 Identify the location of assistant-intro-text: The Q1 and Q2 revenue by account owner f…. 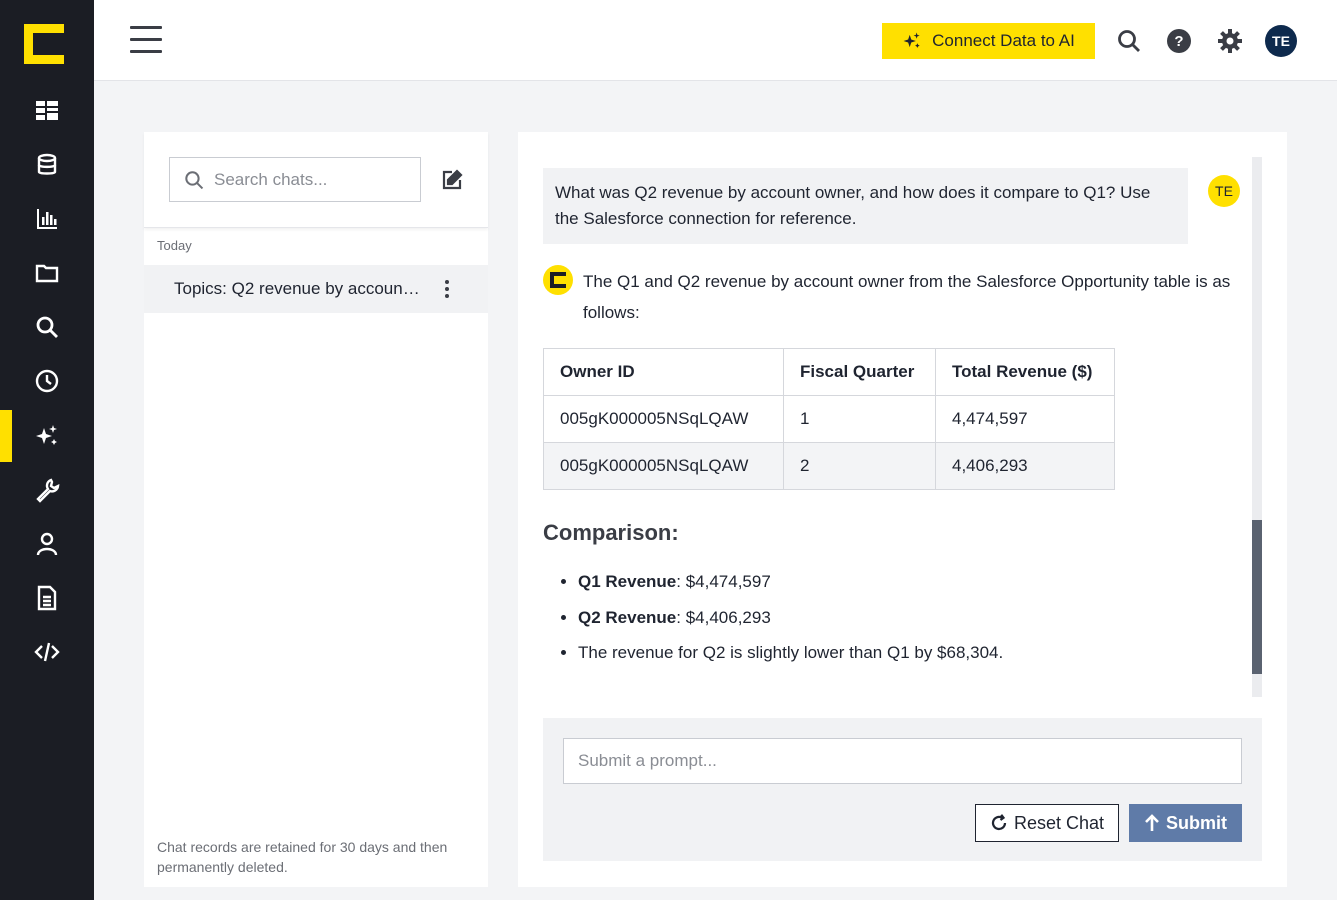
(907, 297).